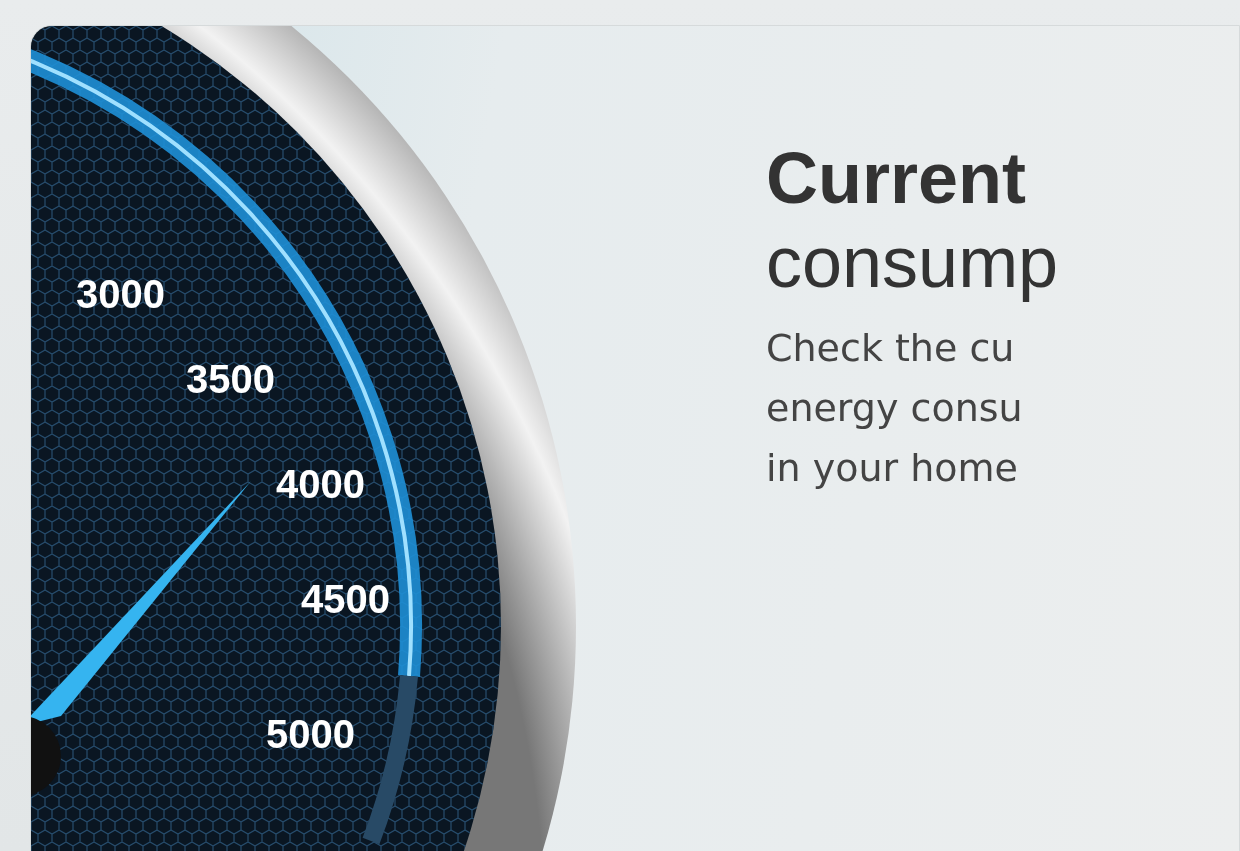  What do you see at coordinates (120, 294) in the screenshot?
I see `gauge-label: 3000` at bounding box center [120, 294].